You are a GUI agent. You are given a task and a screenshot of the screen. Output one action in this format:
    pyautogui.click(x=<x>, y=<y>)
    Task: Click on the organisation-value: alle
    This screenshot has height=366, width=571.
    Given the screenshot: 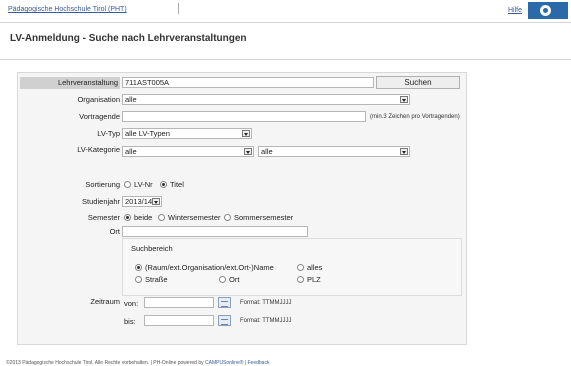 What is the action you would take?
    pyautogui.click(x=131, y=99)
    